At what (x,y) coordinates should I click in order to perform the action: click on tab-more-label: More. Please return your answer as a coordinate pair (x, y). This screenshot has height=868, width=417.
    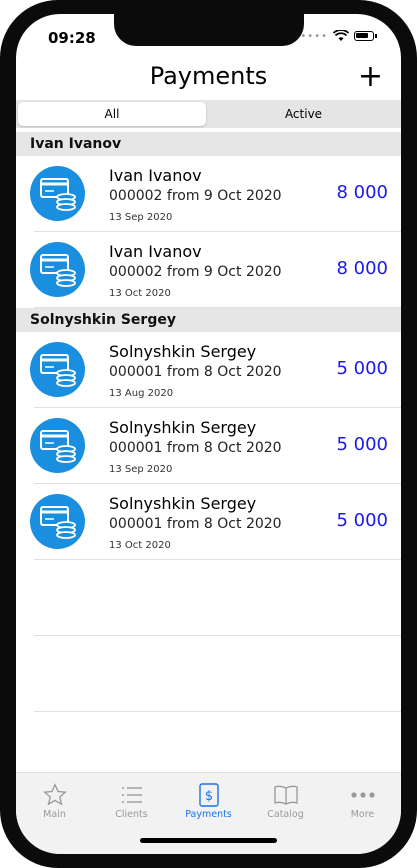
    Looking at the image, I should click on (362, 814).